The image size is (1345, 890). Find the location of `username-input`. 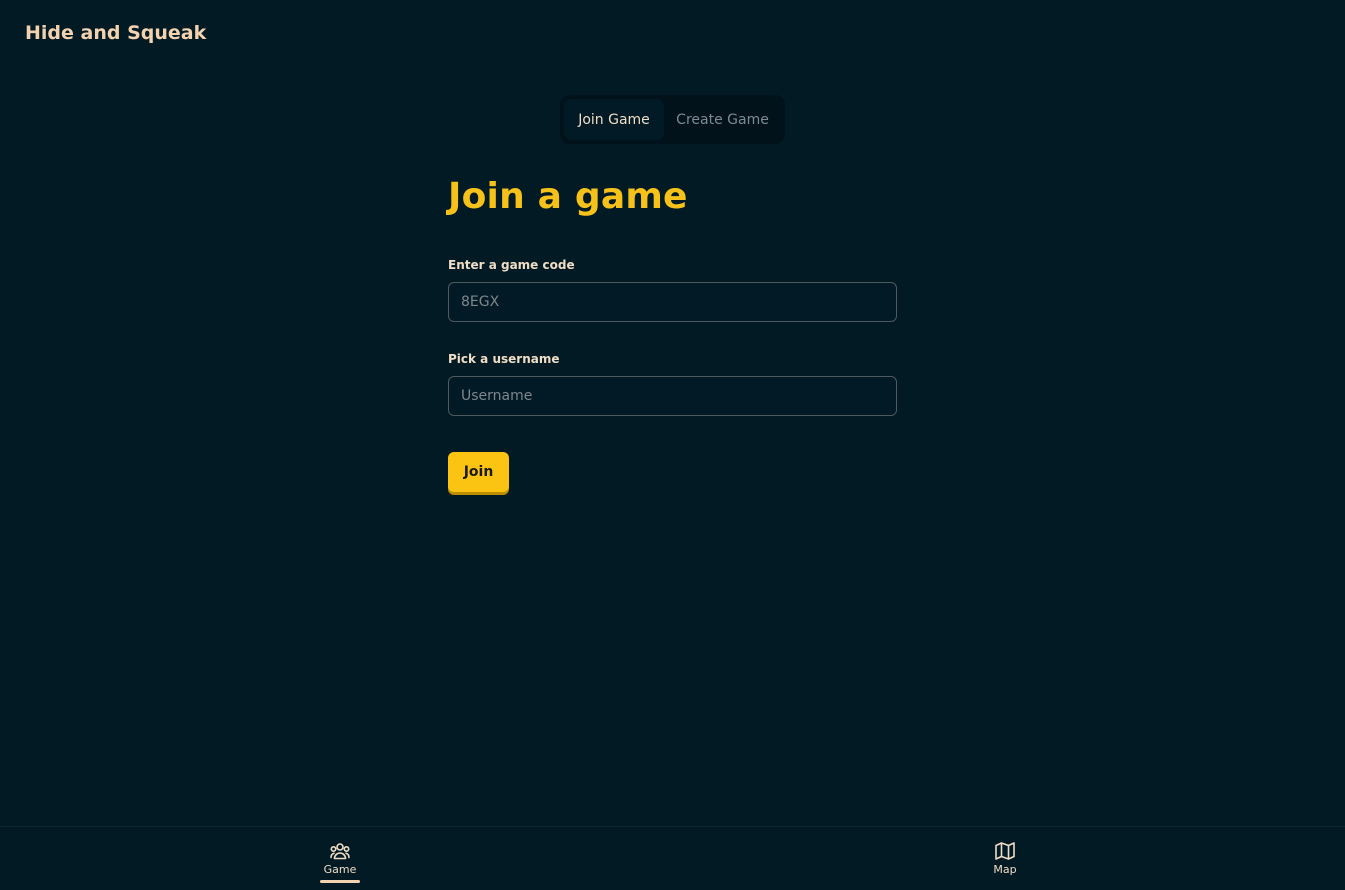

username-input is located at coordinates (672, 396).